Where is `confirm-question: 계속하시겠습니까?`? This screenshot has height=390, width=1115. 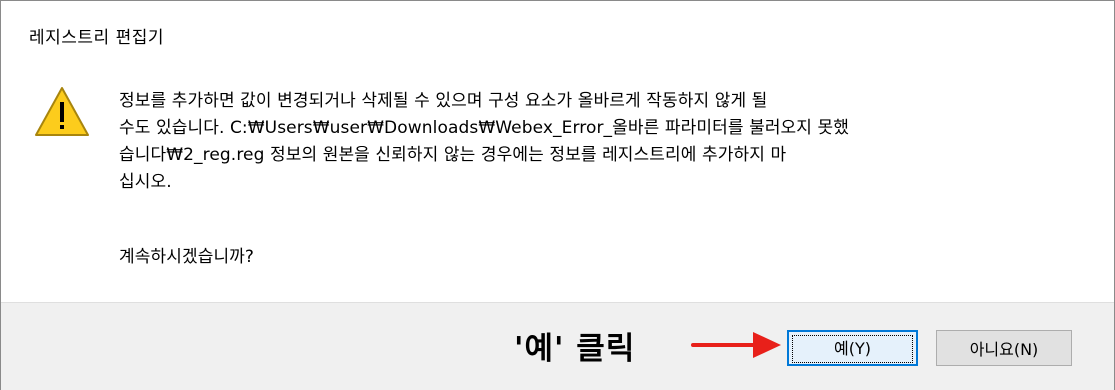 confirm-question: 계속하시겠습니까? is located at coordinates (187, 257).